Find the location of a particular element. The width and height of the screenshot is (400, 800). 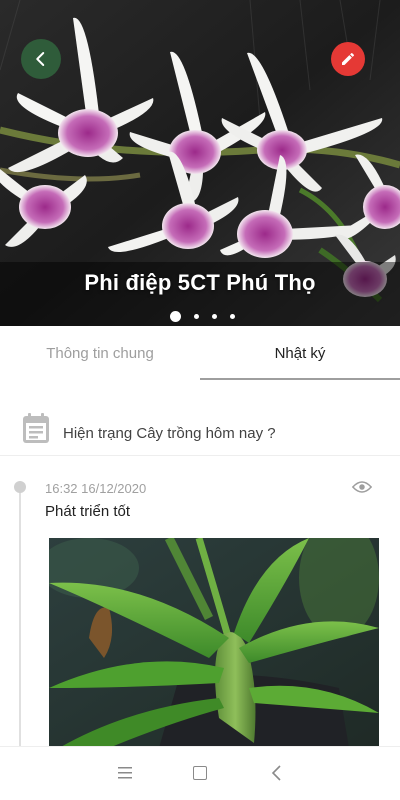

timeline-line is located at coordinates (20, 625).